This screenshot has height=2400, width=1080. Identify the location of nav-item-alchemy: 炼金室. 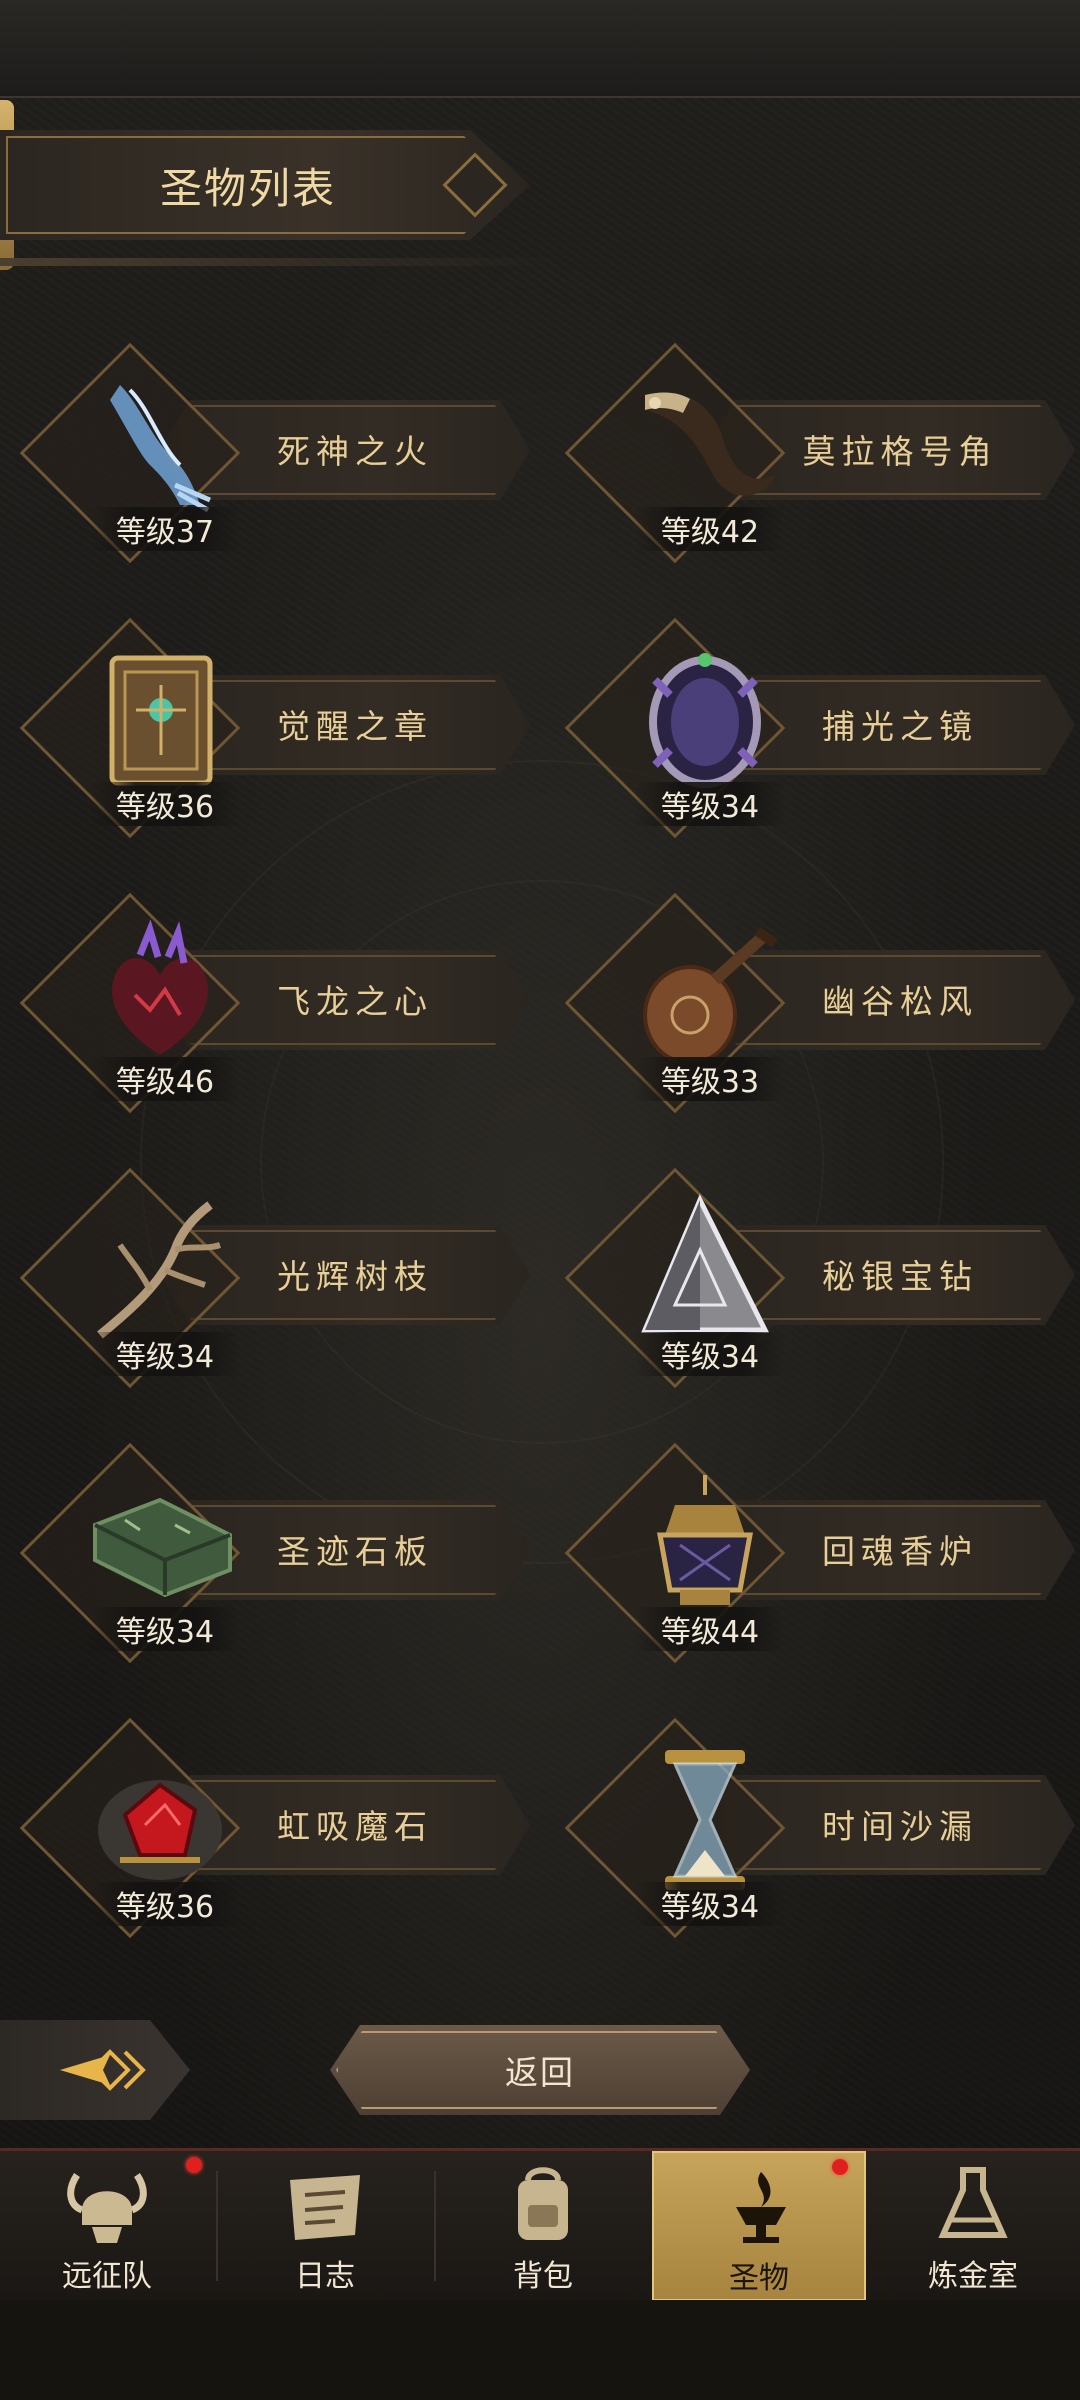
(973, 2226).